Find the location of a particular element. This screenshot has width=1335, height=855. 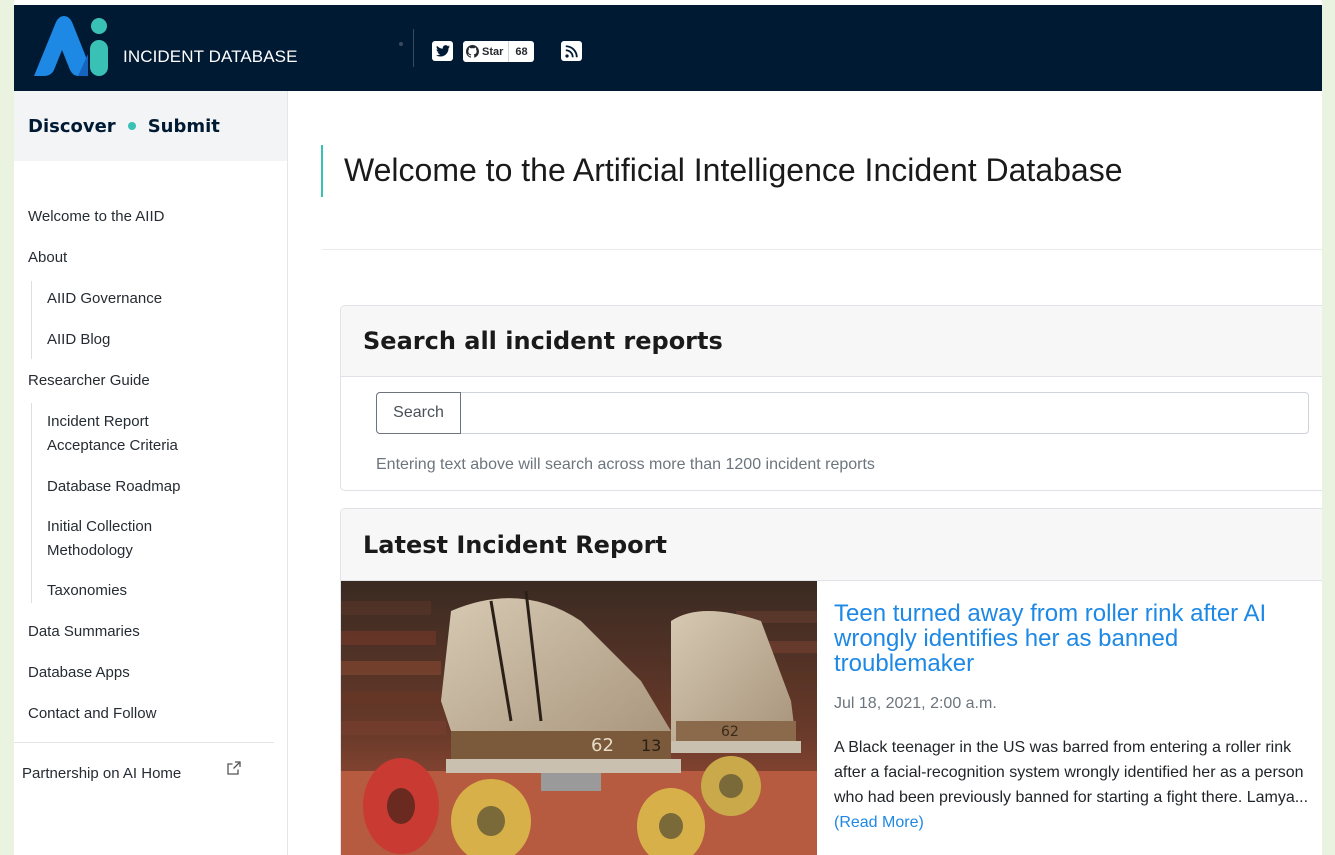

sidebar-item-collection-methodology: Initial Collection Methodology is located at coordinates (112, 539).